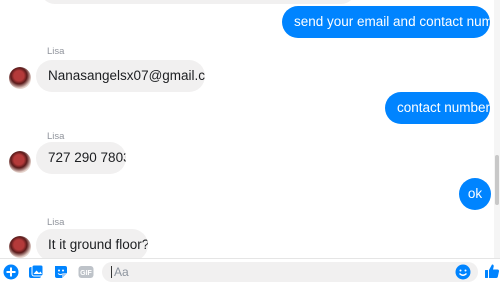 The image size is (500, 283). What do you see at coordinates (475, 194) in the screenshot?
I see `message-bubble-outgoing: ok` at bounding box center [475, 194].